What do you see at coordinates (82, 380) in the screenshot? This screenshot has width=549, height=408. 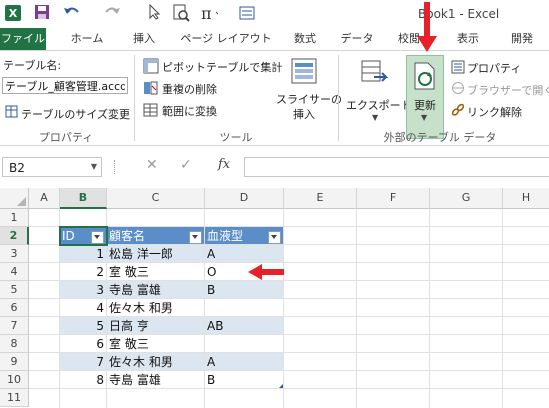 I see `table-cell-id: 8` at bounding box center [82, 380].